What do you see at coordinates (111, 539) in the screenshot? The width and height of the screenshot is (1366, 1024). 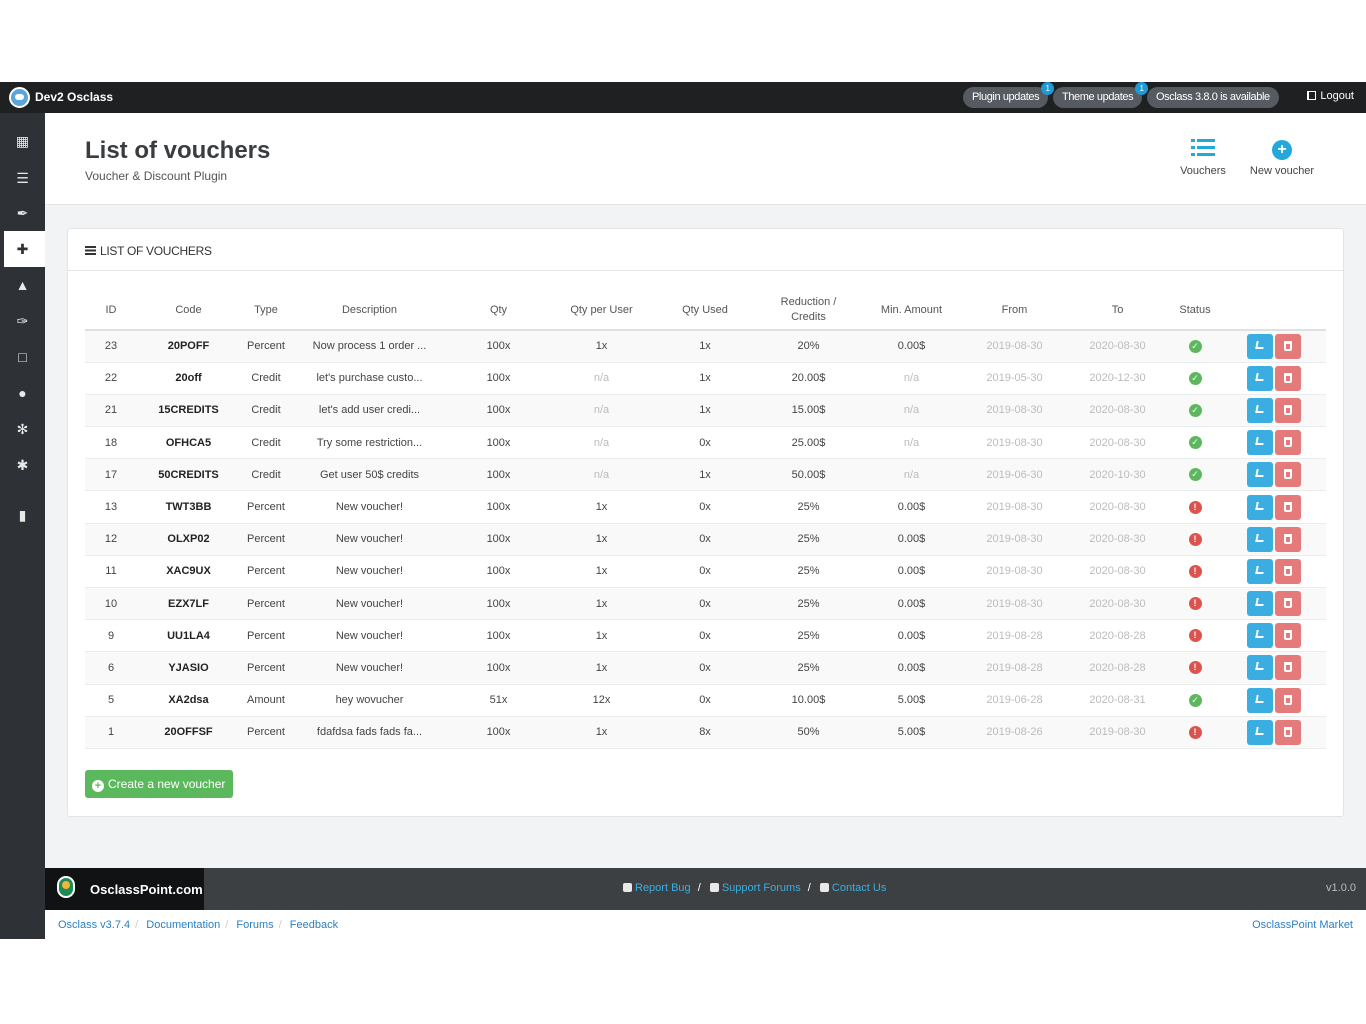 I see `voucher-id: 12` at bounding box center [111, 539].